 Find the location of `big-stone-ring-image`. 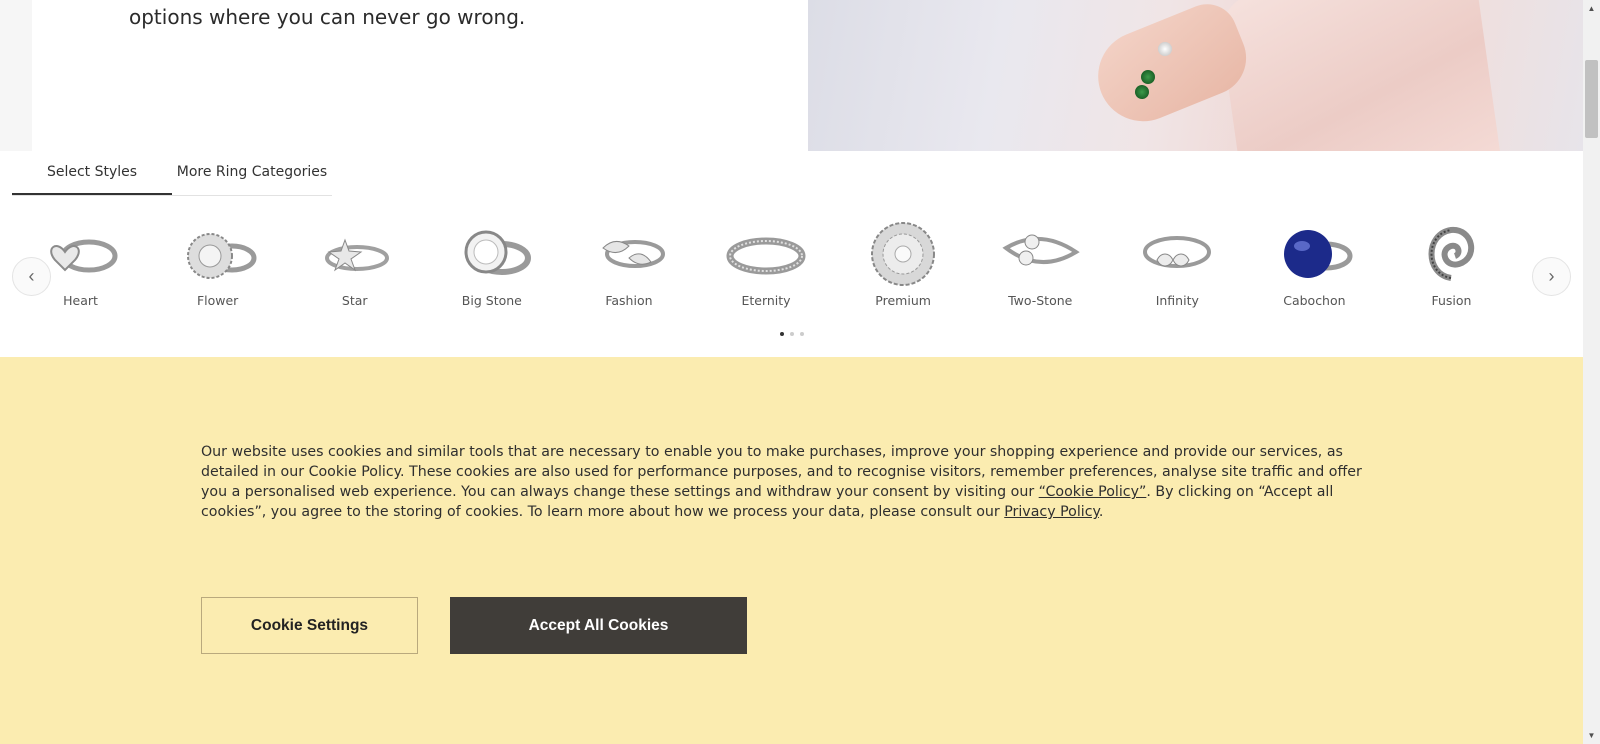

big-stone-ring-image is located at coordinates (492, 253).